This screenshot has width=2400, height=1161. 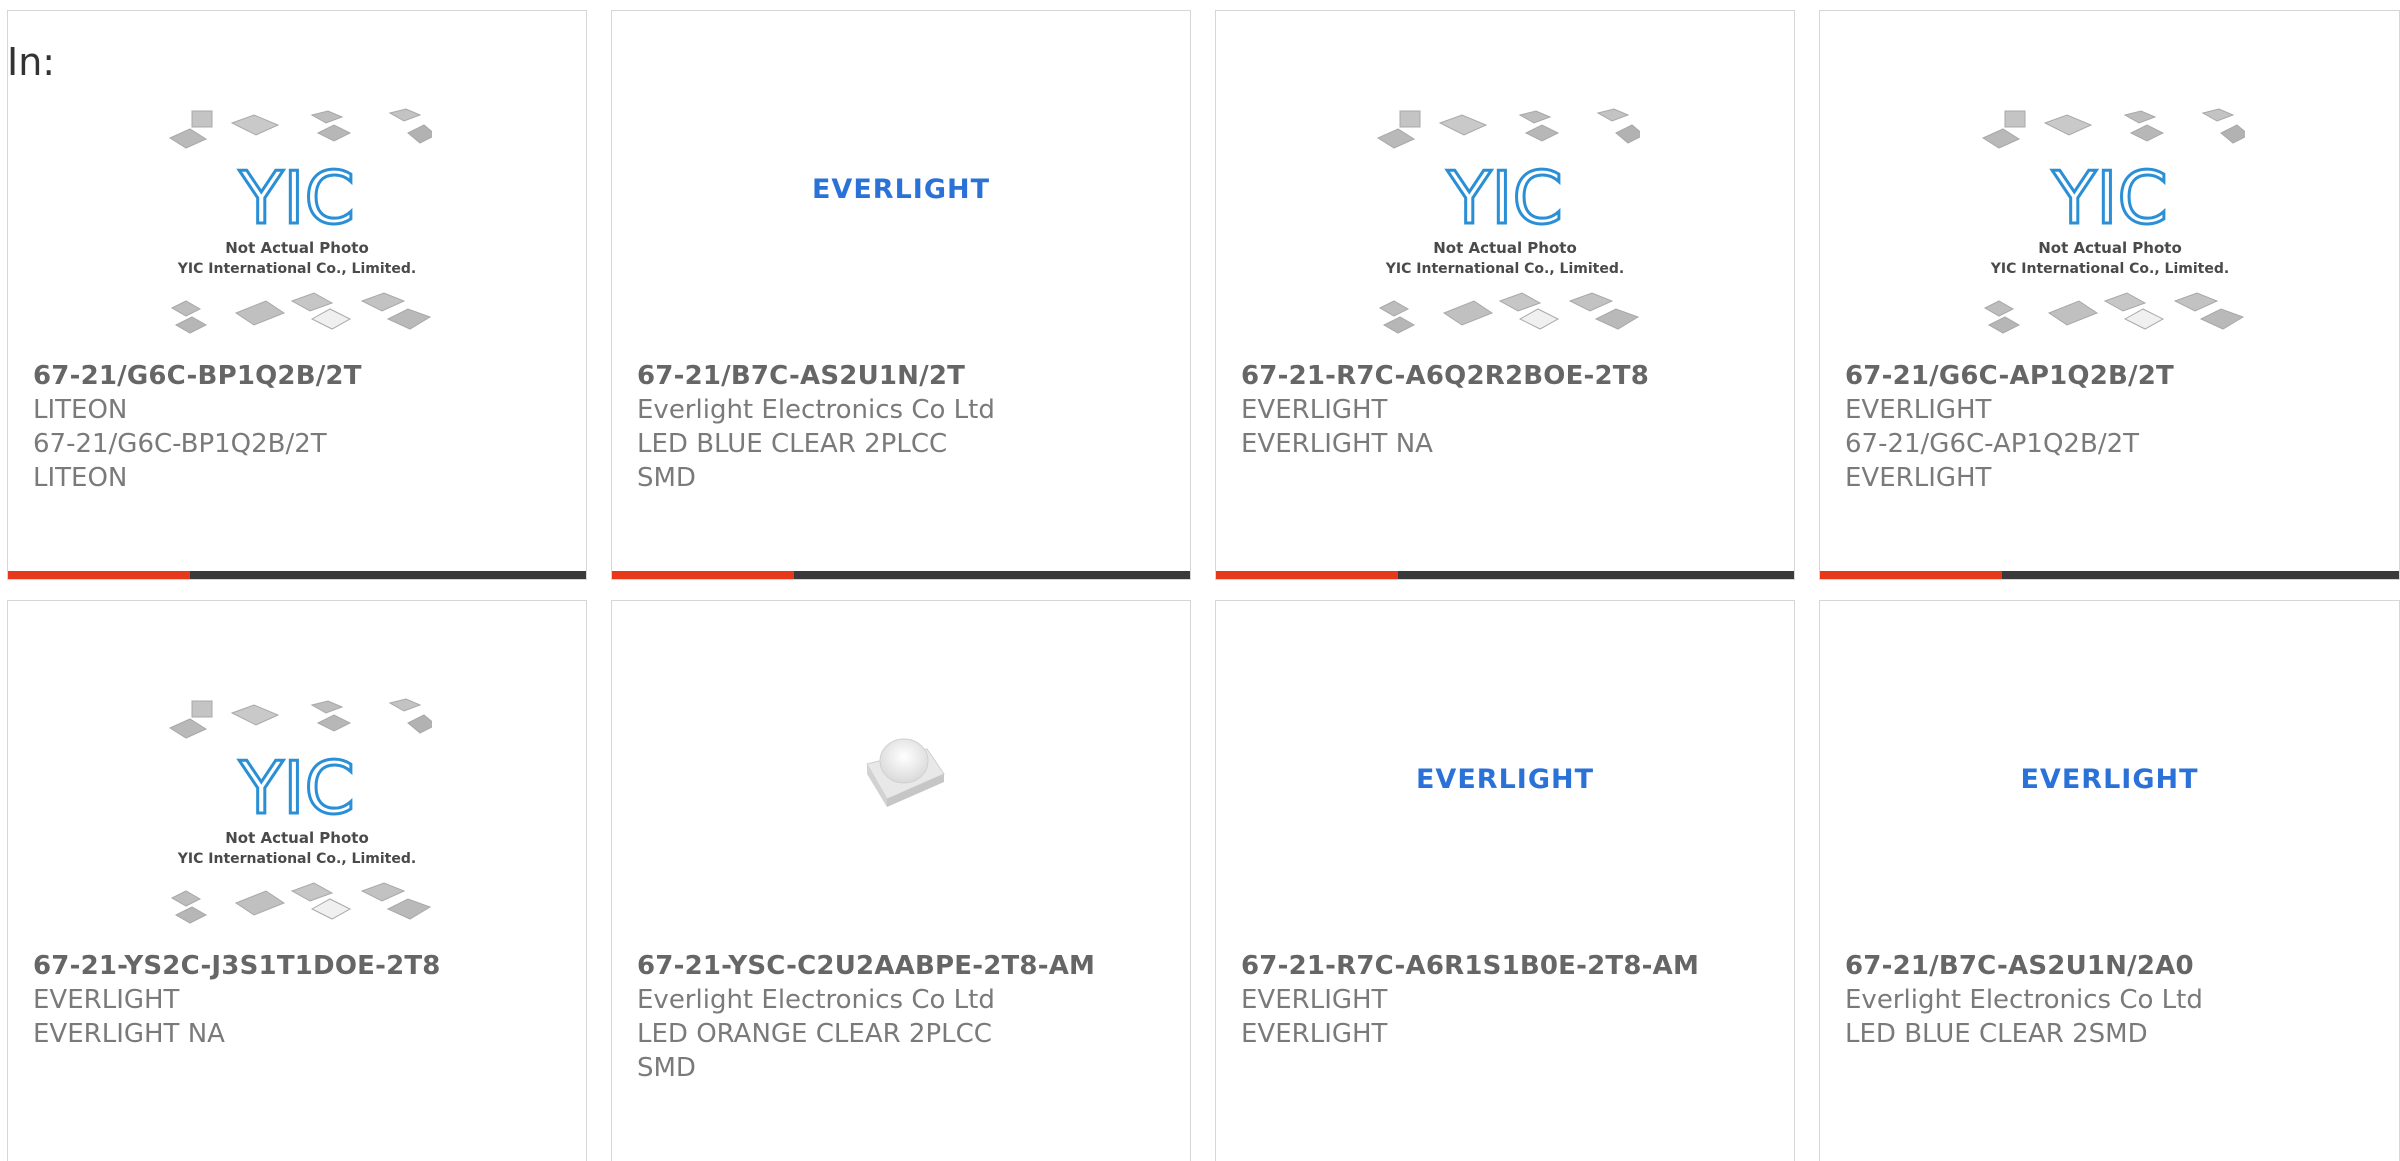 What do you see at coordinates (2117, 376) in the screenshot?
I see `part-number: 67-21/G6C-AP1Q2B/2T` at bounding box center [2117, 376].